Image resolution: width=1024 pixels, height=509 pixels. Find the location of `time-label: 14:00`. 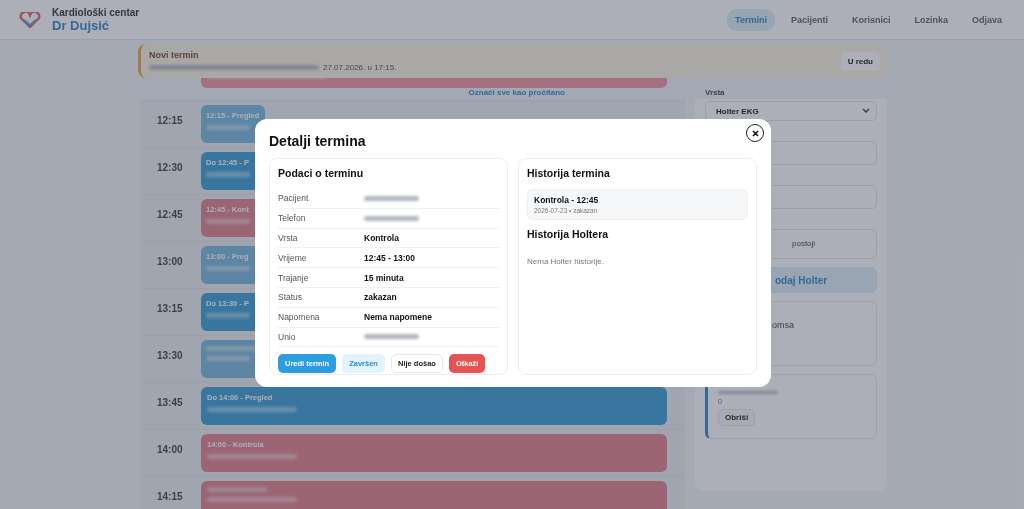

time-label: 14:00 is located at coordinates (170, 449).